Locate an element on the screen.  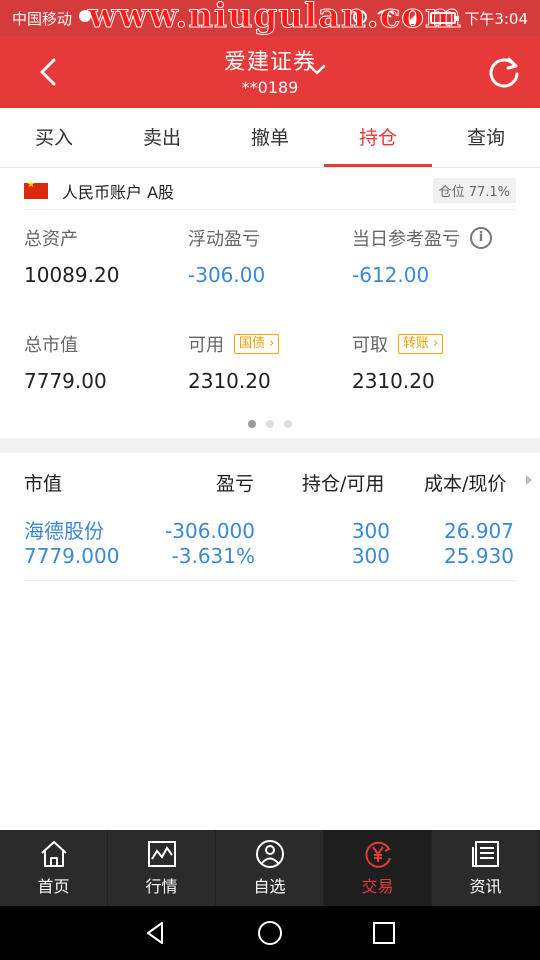
available-value: 2310.20 is located at coordinates (229, 381).